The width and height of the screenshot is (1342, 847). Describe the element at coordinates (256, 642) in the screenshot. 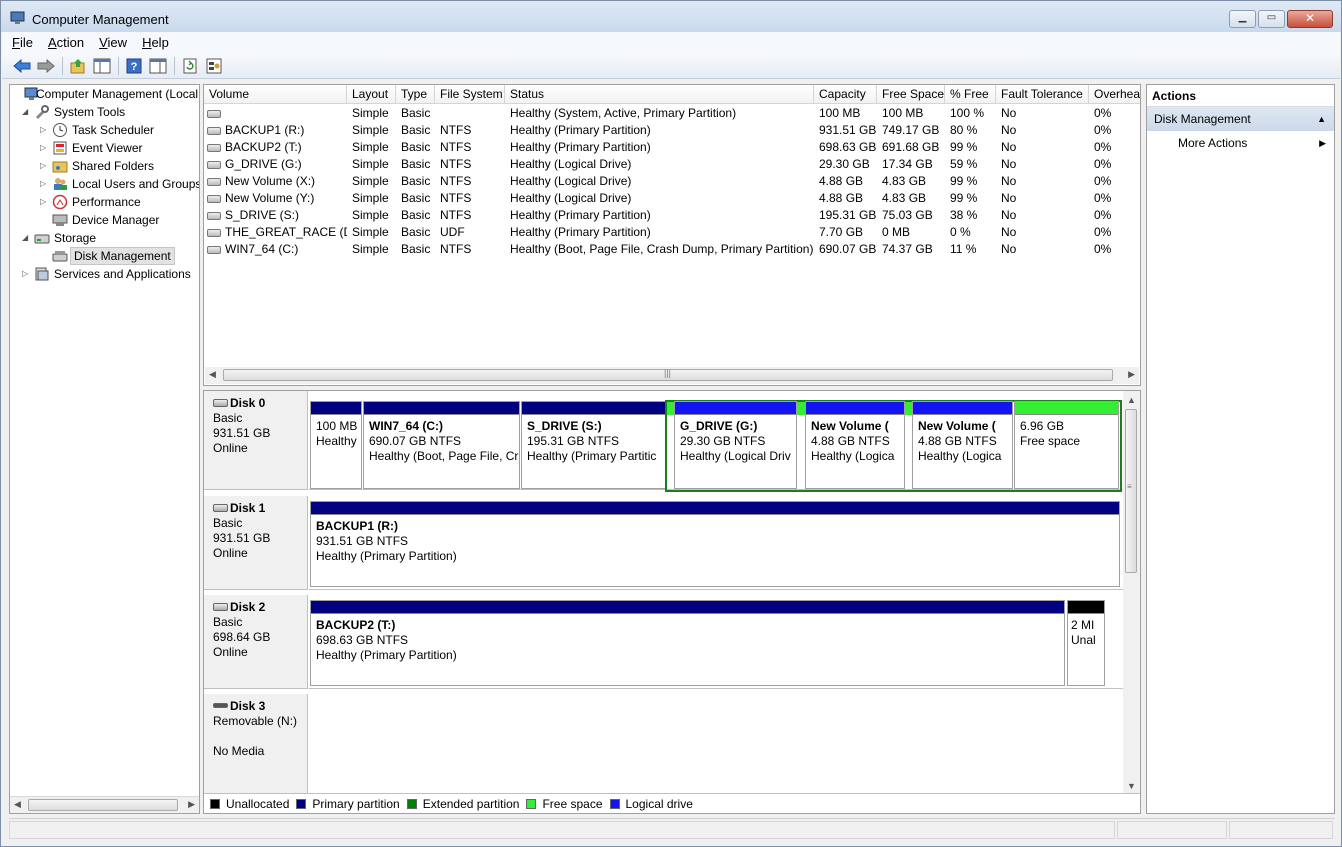

I see `disk-2-label: Disk 2 Basic 698.64 GB Online` at that location.